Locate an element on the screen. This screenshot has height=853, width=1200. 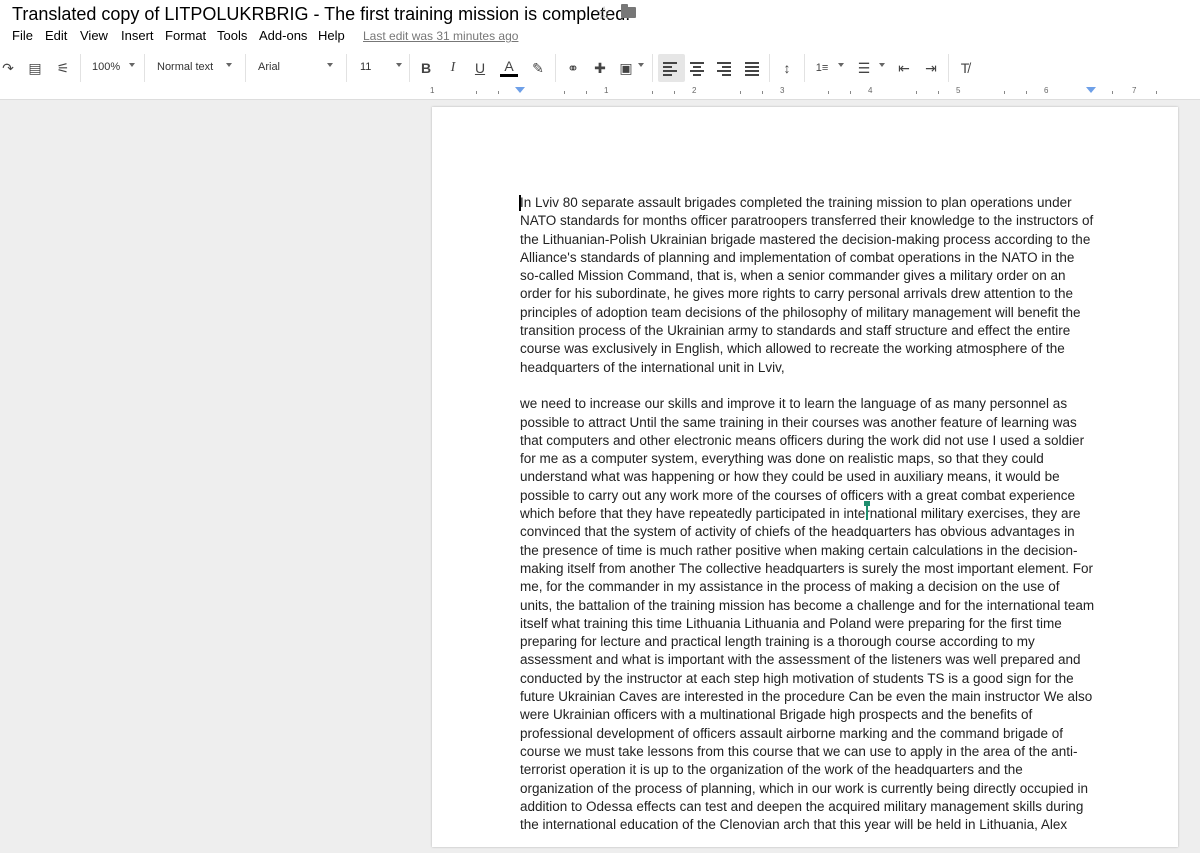
menu-view: View is located at coordinates (94, 35).